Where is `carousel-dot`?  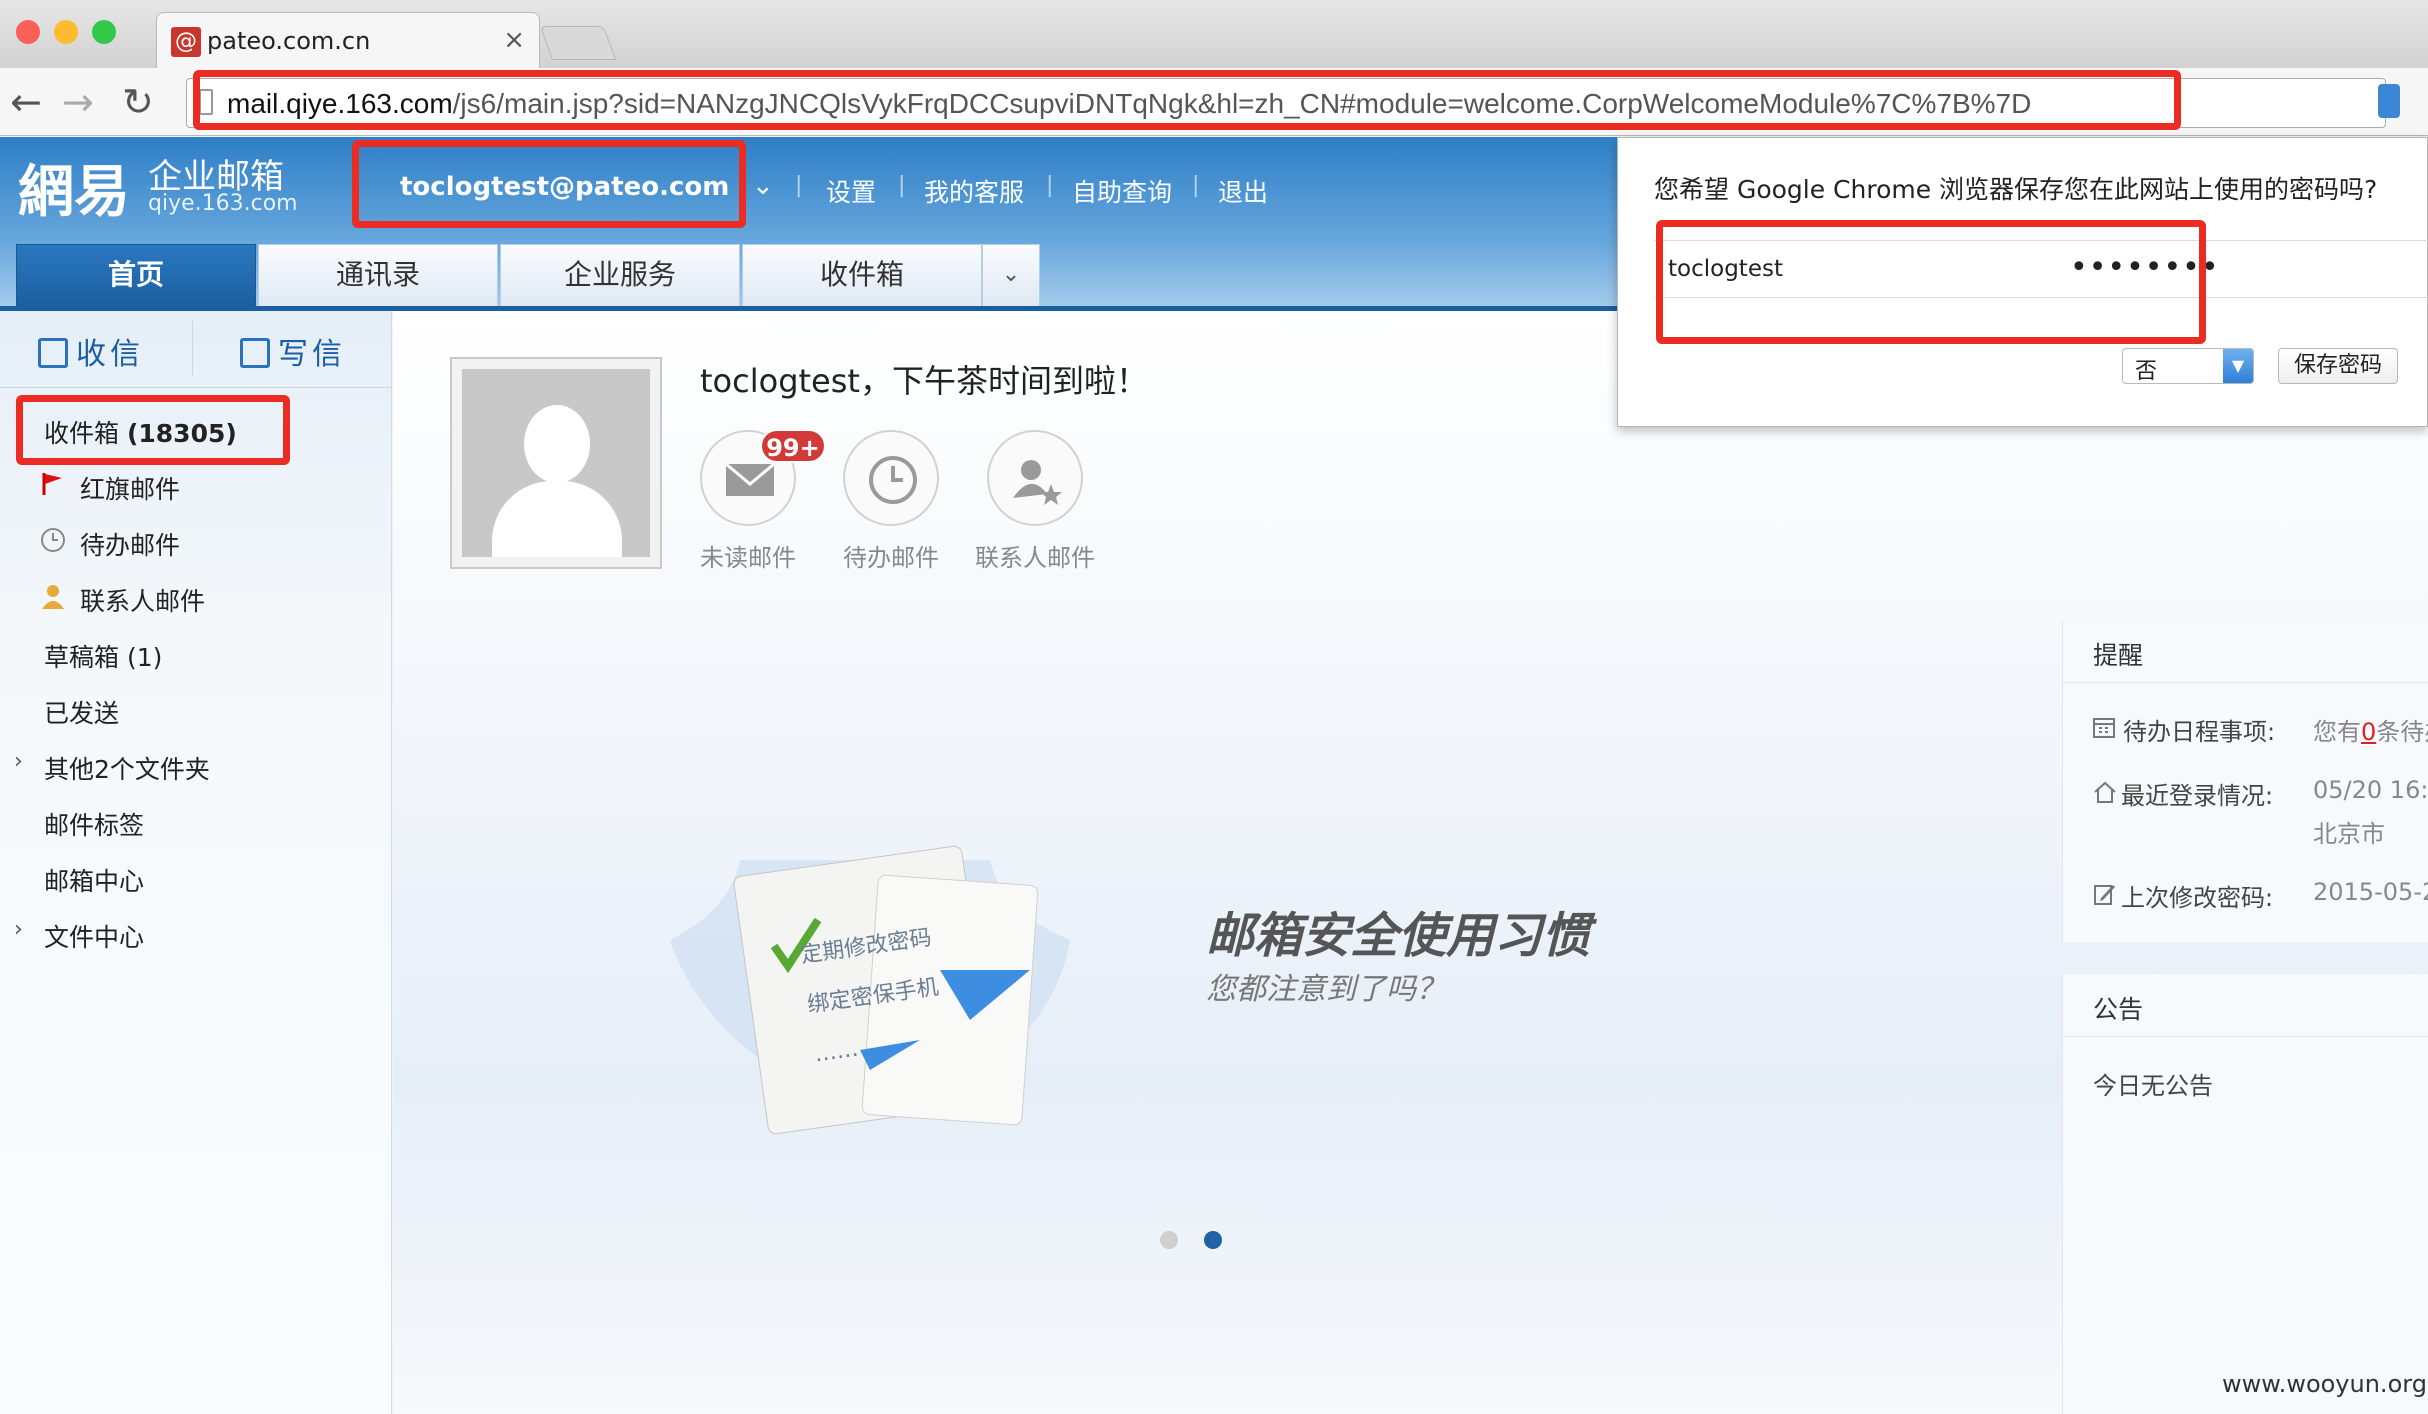 carousel-dot is located at coordinates (1169, 1240).